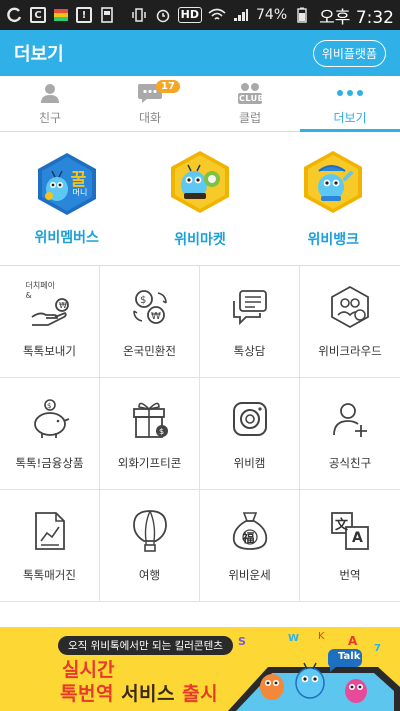  I want to click on grid-item-chat-consult: 톡상담, so click(250, 322).